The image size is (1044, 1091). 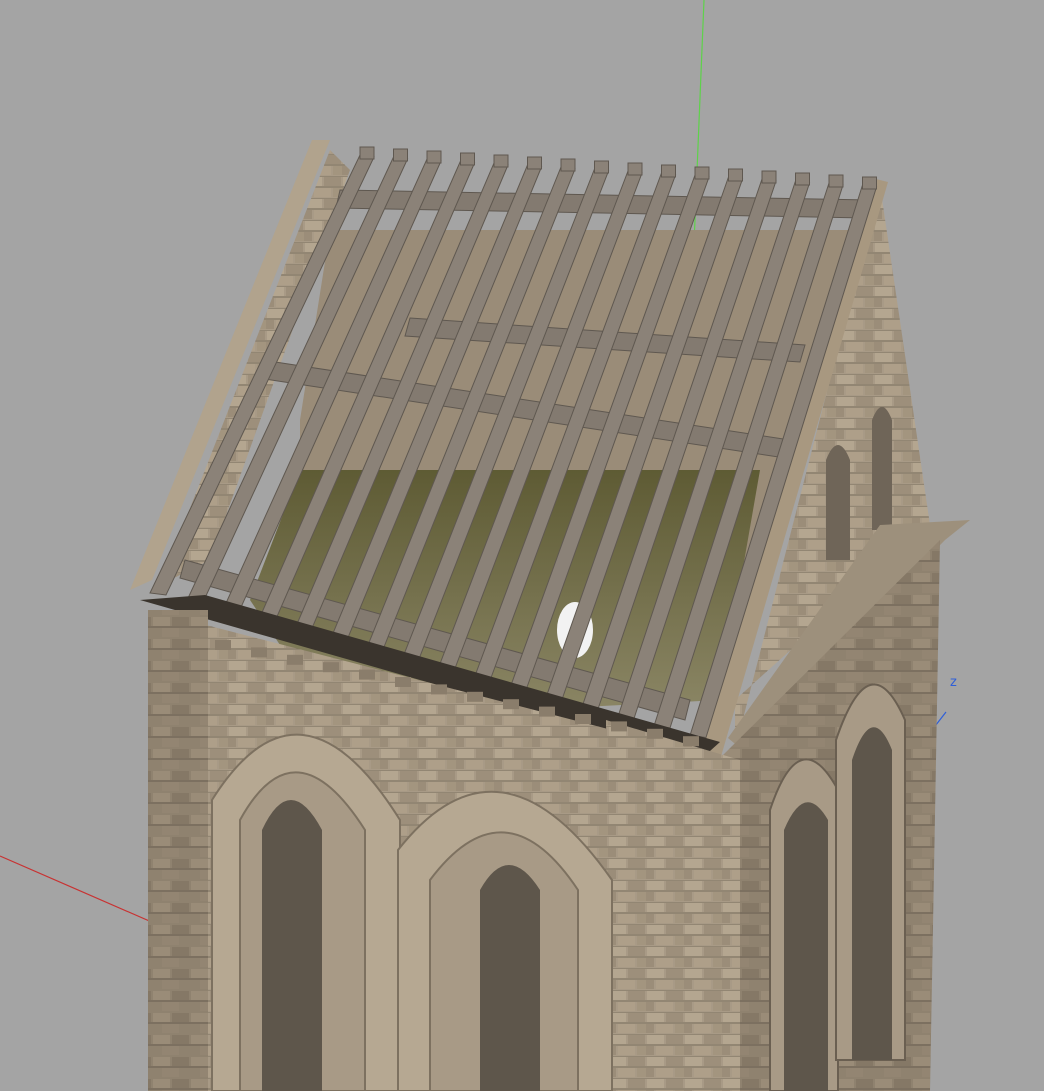 I want to click on corner-pillar, so click(x=673, y=905).